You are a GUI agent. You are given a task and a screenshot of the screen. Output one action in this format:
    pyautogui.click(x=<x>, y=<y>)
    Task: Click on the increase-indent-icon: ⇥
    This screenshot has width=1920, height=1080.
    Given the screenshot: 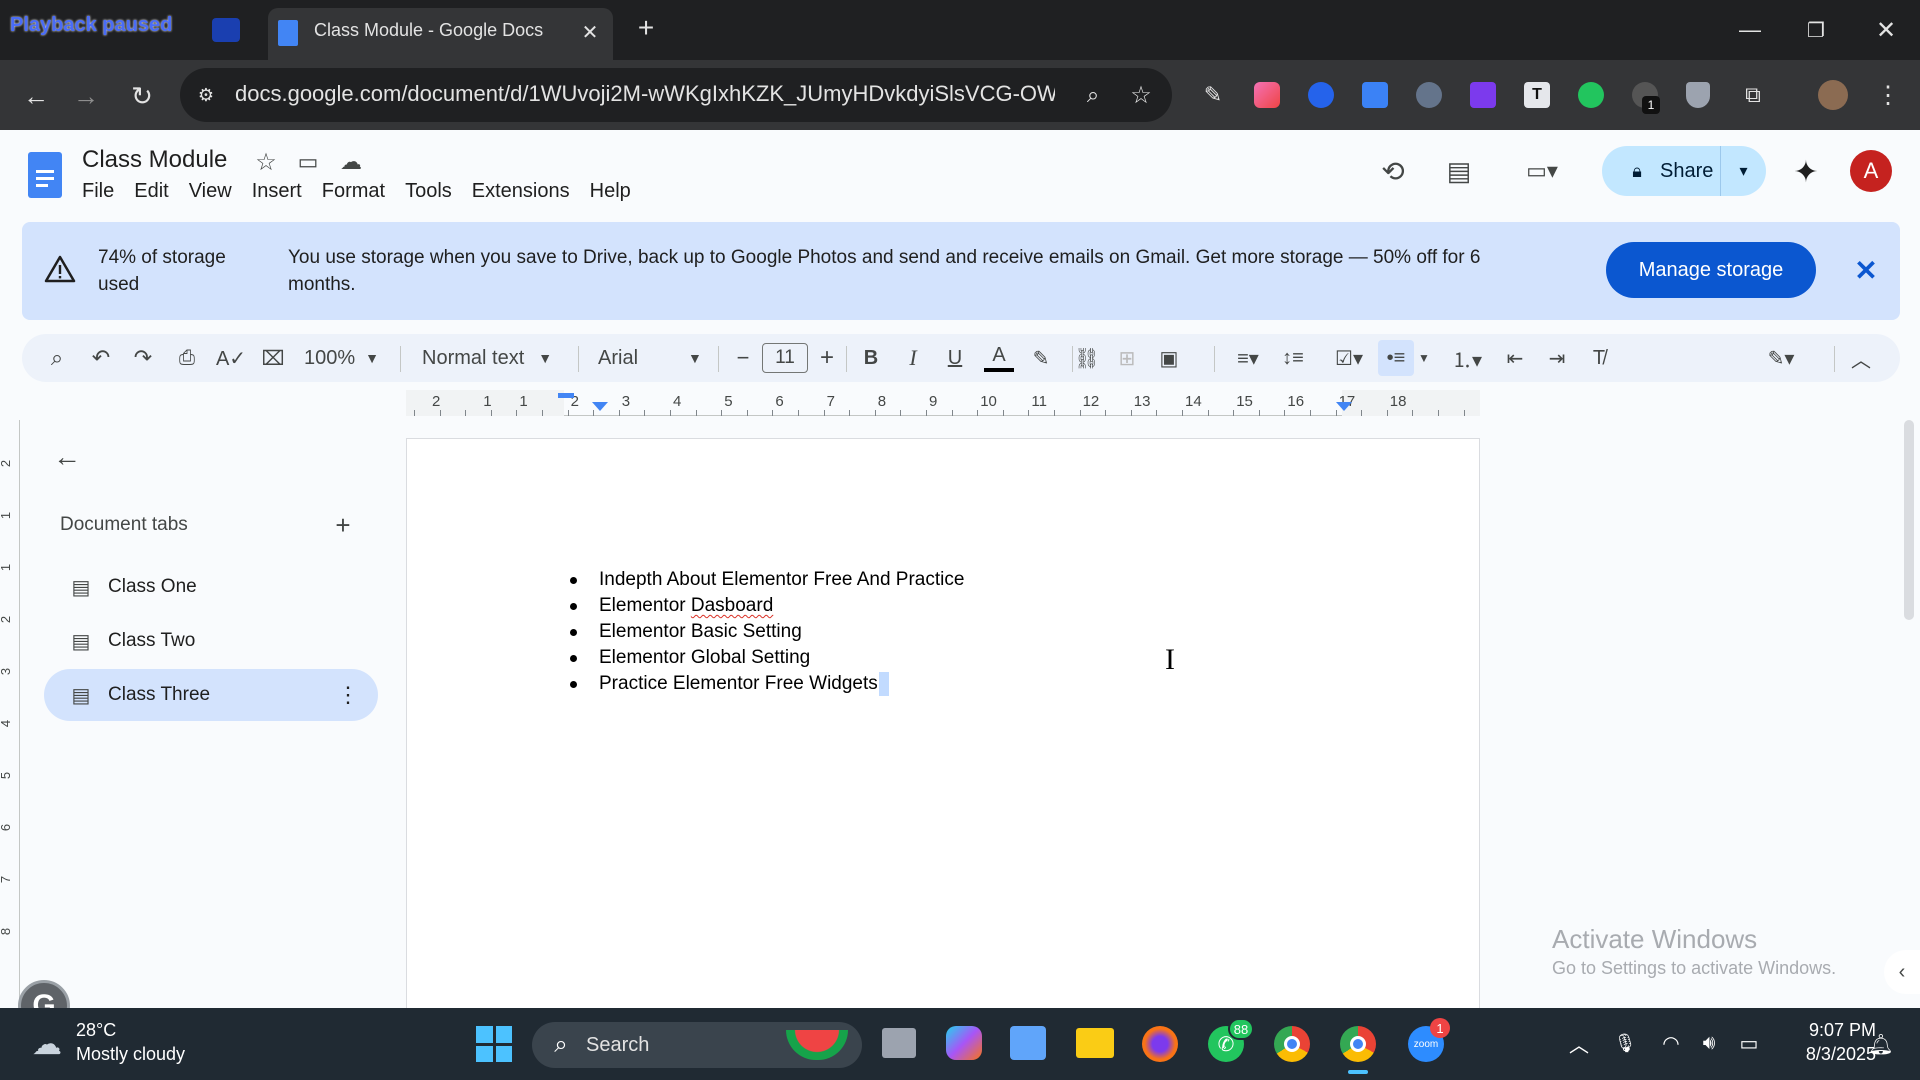 What is the action you would take?
    pyautogui.click(x=1557, y=358)
    